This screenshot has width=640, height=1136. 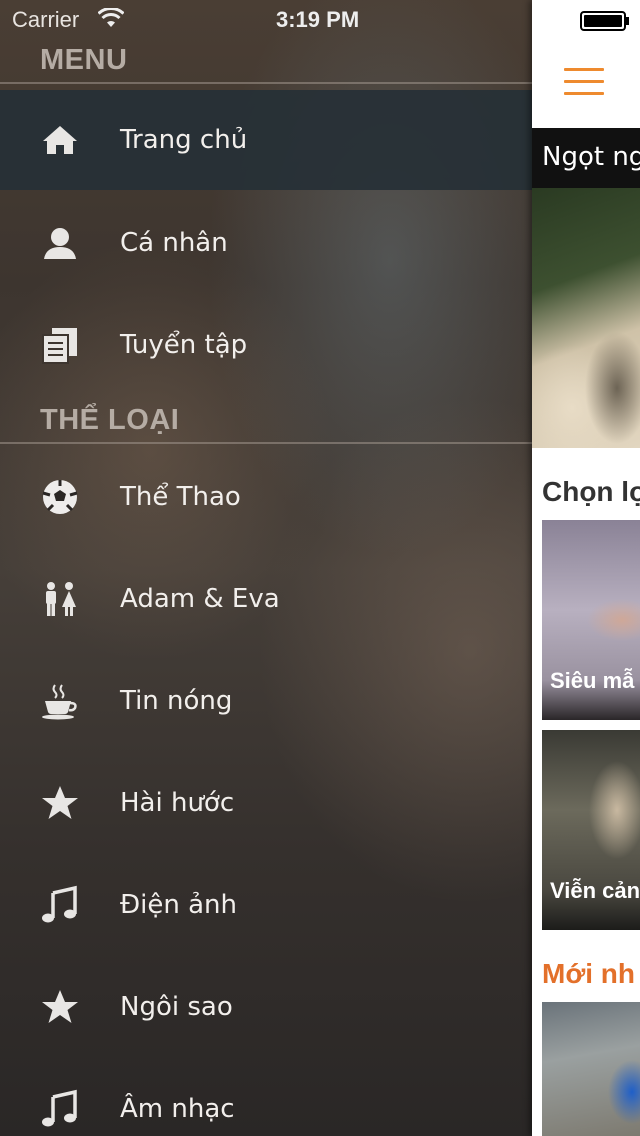 I want to click on couple-icon, so click(x=60, y=599).